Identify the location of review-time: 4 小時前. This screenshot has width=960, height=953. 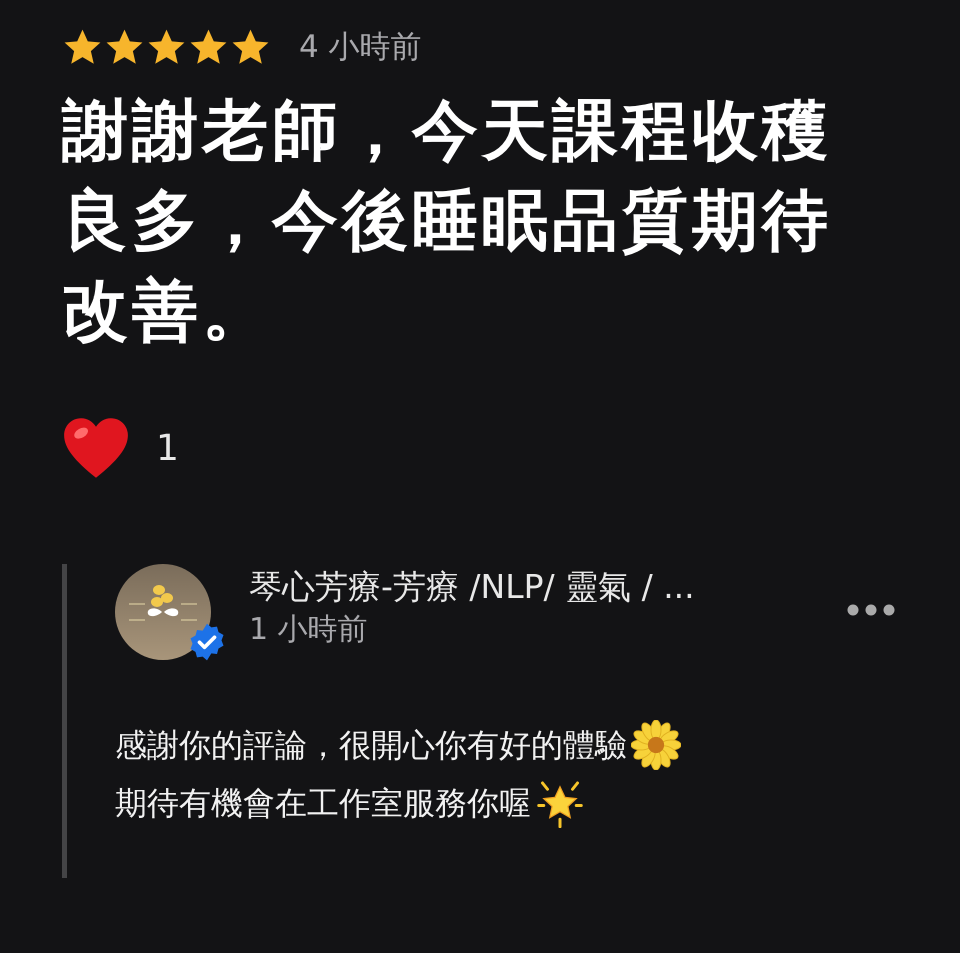
(360, 47).